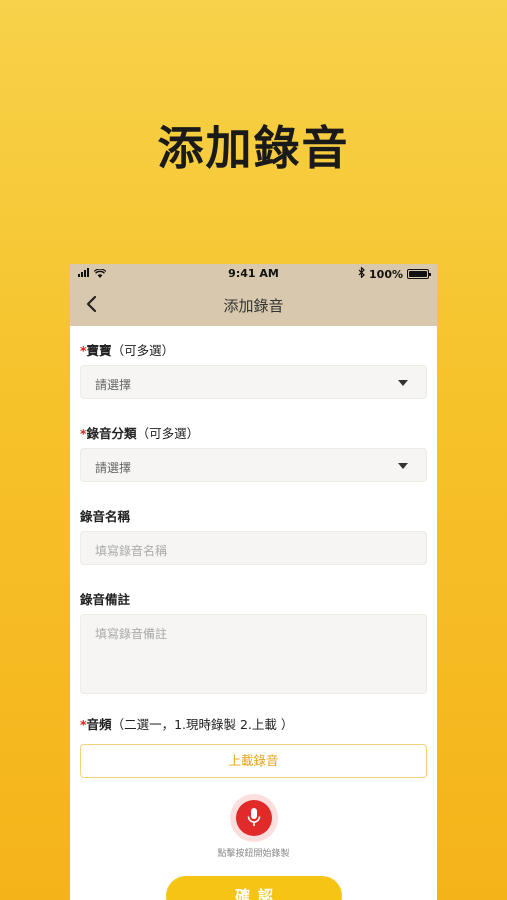 The image size is (507, 900). I want to click on upload-recording-button: 上載錄音, so click(253, 761).